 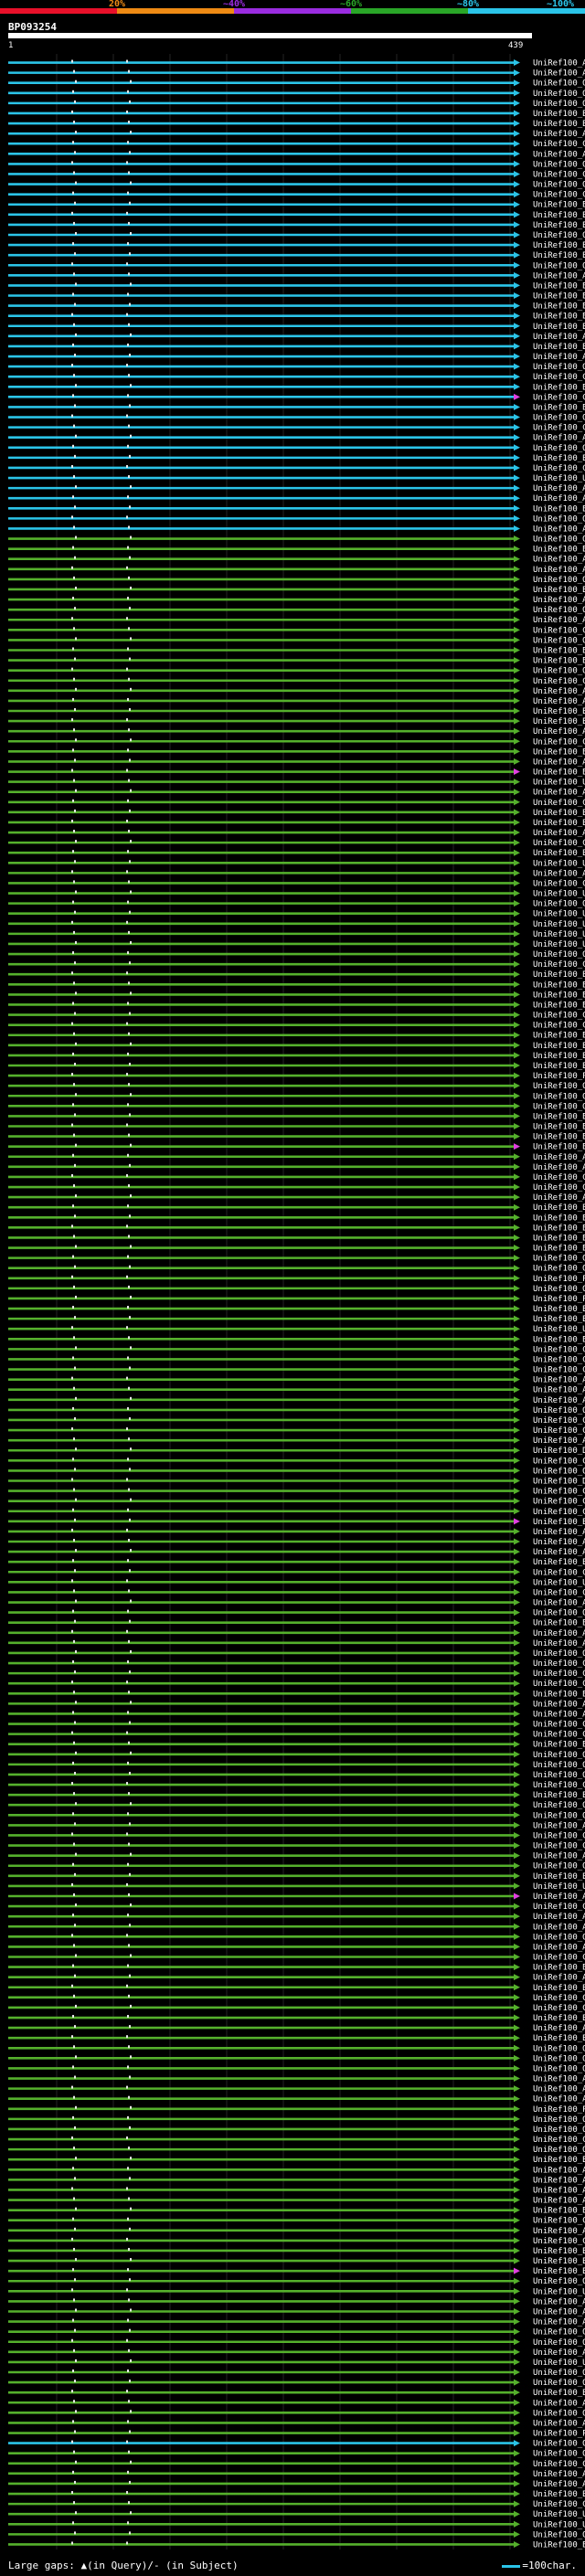 What do you see at coordinates (559, 1471) in the screenshot?
I see `hit-label: UniRef100_Q7U728` at bounding box center [559, 1471].